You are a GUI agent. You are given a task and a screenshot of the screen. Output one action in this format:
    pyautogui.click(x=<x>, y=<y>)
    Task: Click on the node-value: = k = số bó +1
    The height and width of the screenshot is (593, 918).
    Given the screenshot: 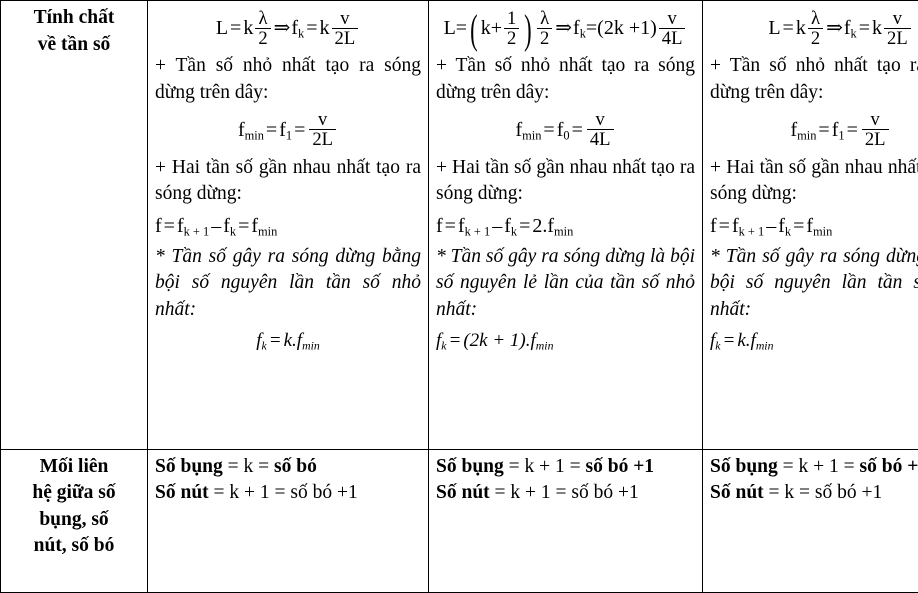 What is the action you would take?
    pyautogui.click(x=823, y=493)
    